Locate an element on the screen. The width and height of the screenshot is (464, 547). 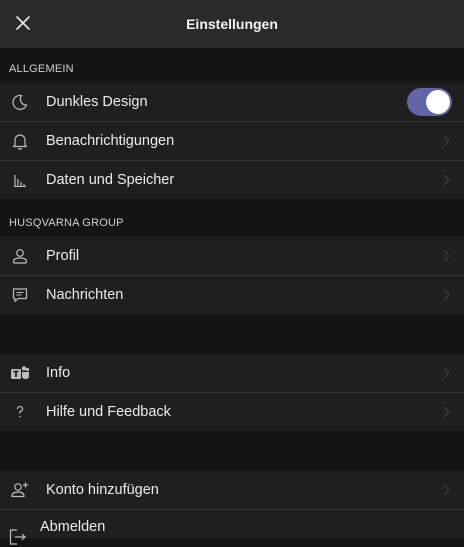
dark-design-row: Dunkles Design is located at coordinates (232, 102).